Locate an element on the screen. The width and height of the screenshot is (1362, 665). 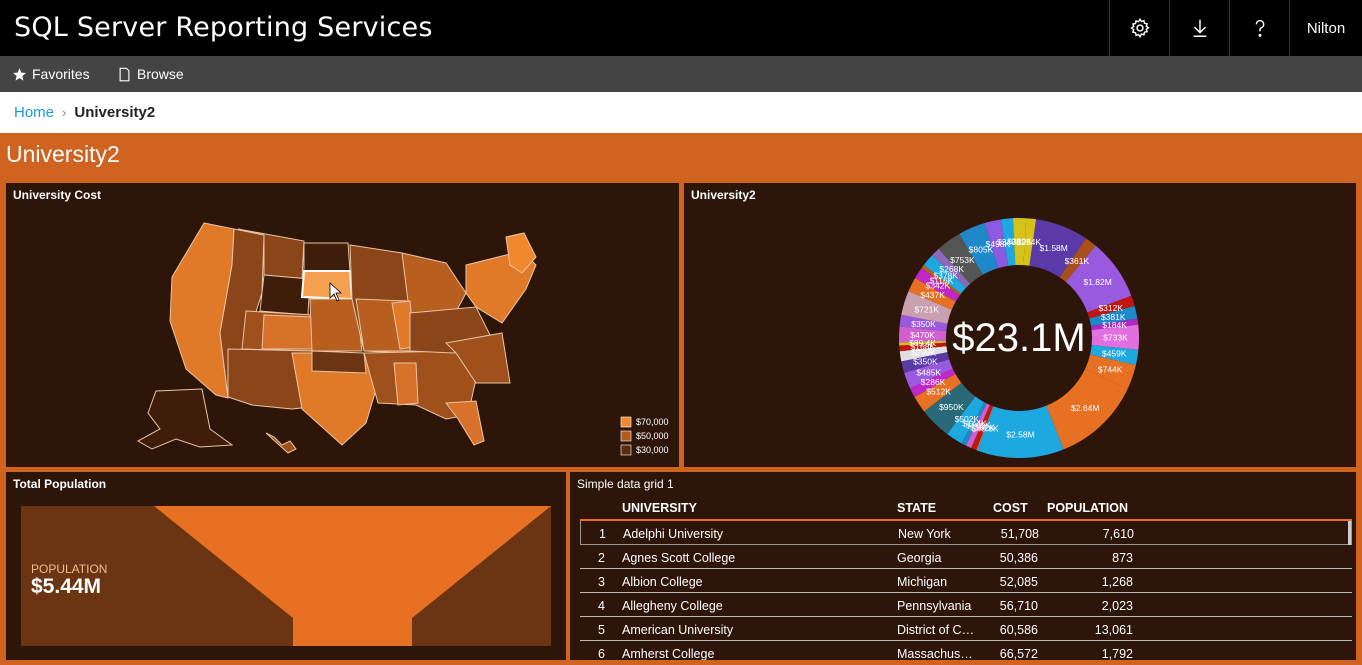
donut-data-label: $753K is located at coordinates (962, 260).